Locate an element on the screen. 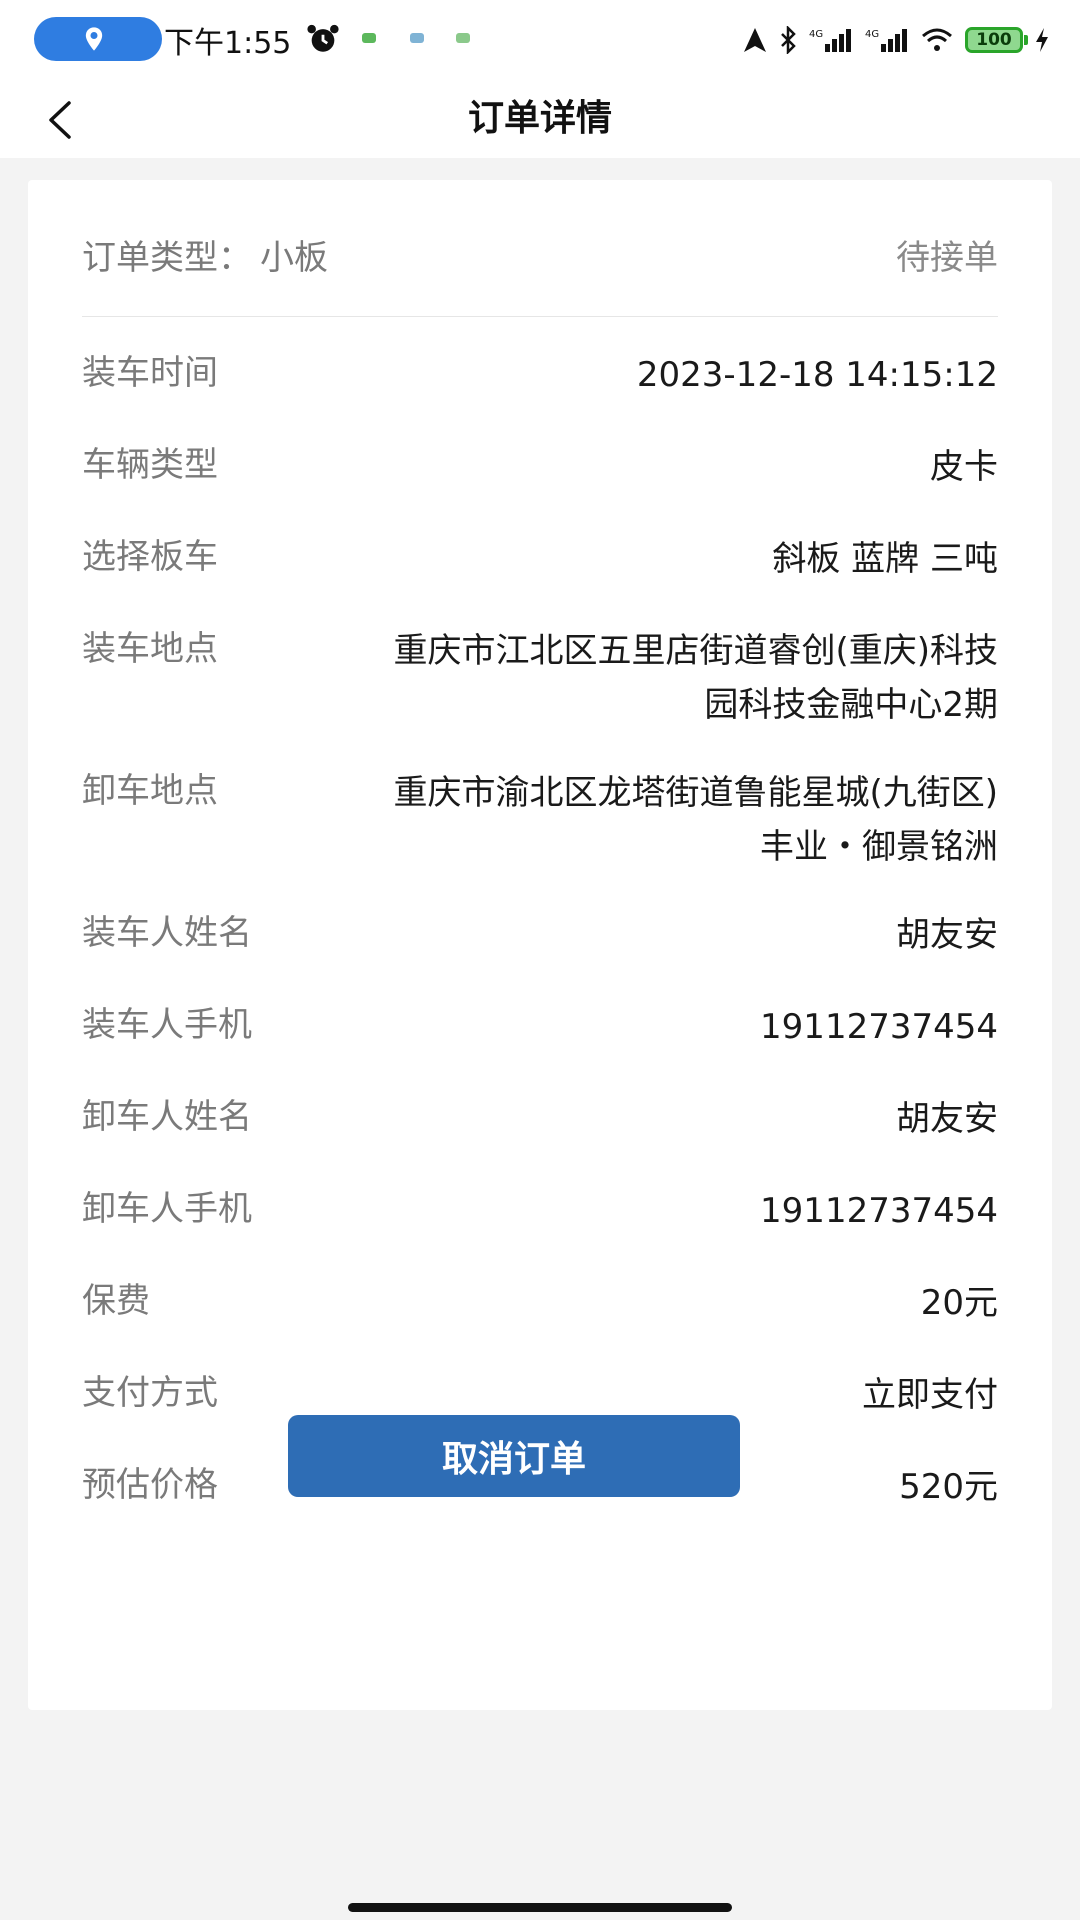  bluetooth-icon is located at coordinates (788, 40).